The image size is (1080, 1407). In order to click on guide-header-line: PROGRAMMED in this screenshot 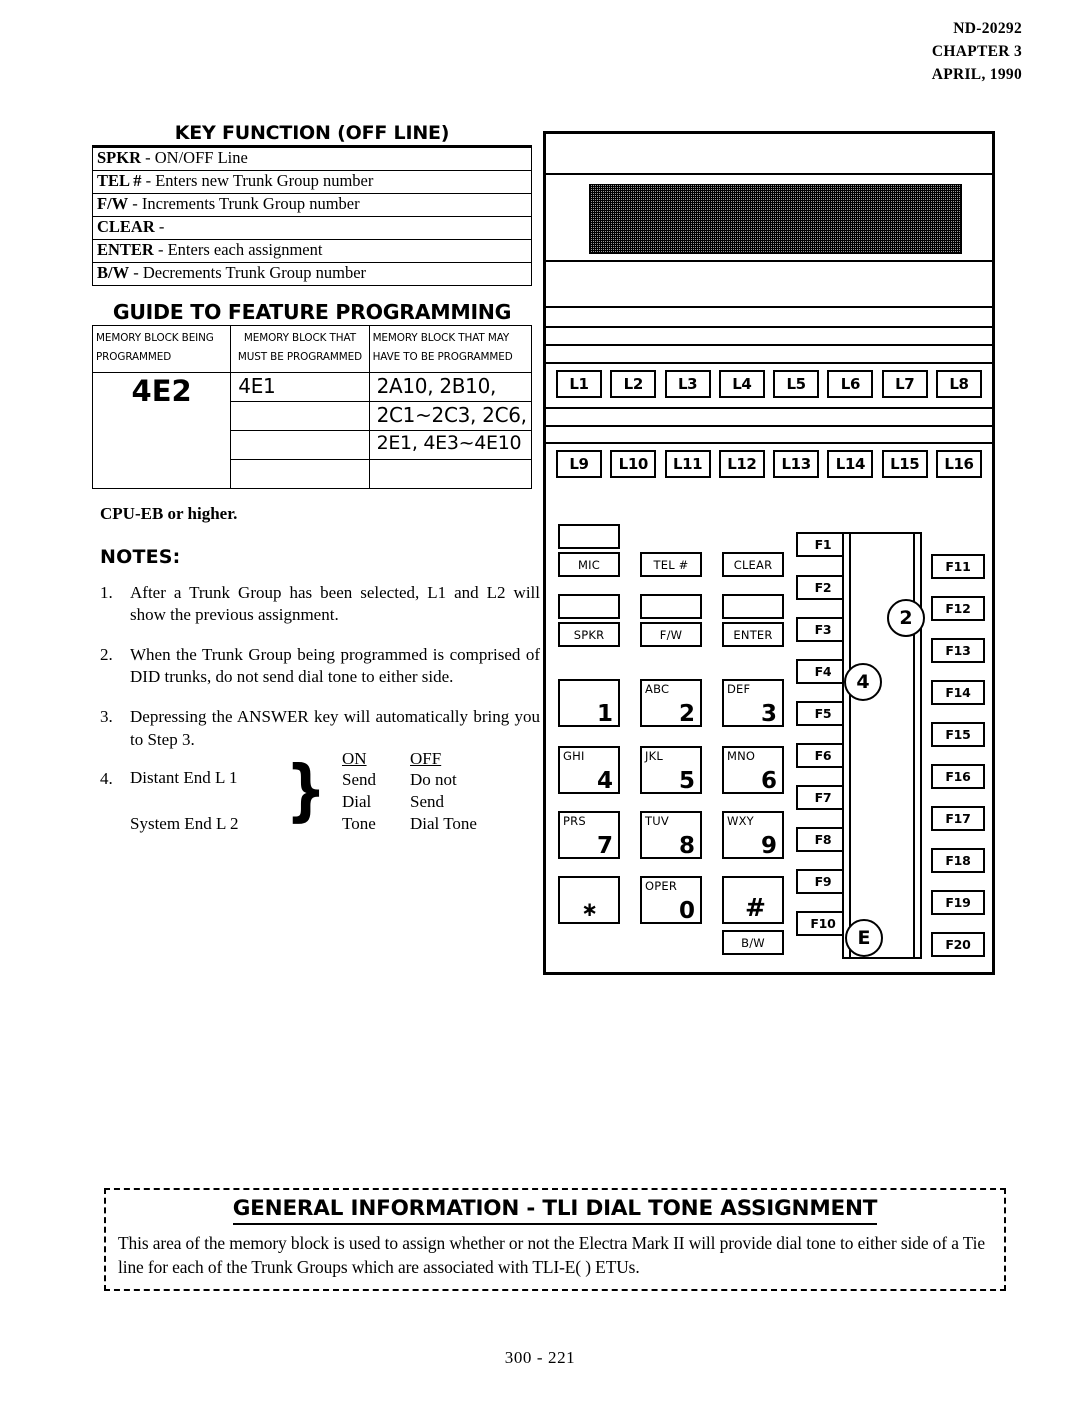, I will do `click(134, 357)`.